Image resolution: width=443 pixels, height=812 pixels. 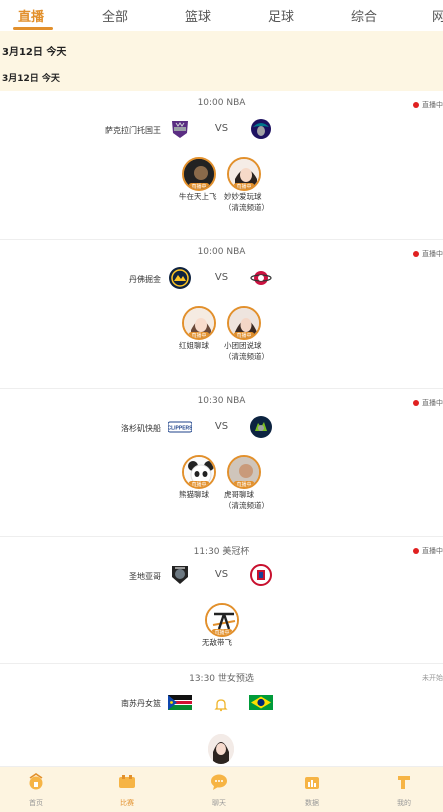 I want to click on tab-comprehensive: 综合, so click(x=364, y=15).